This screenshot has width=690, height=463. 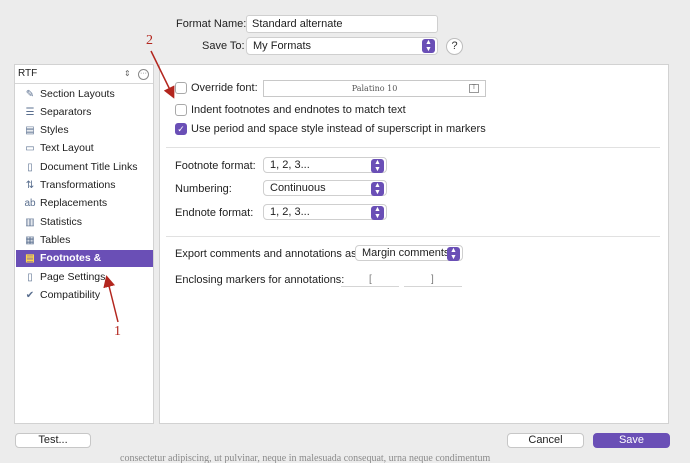 I want to click on annotation-overlay, so click(x=139, y=186).